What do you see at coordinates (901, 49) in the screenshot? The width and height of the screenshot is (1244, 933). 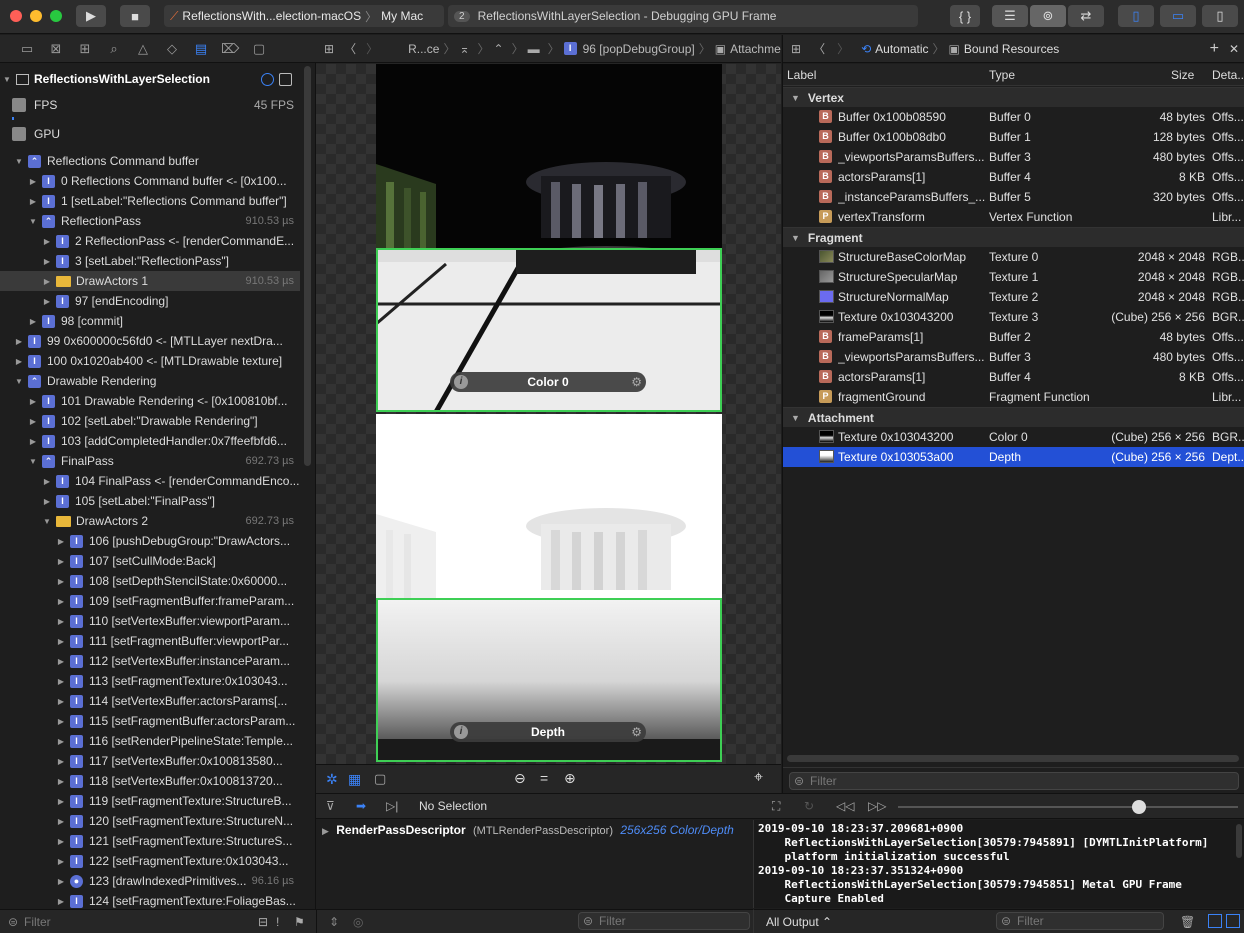 I see `mode-label: Automatic` at bounding box center [901, 49].